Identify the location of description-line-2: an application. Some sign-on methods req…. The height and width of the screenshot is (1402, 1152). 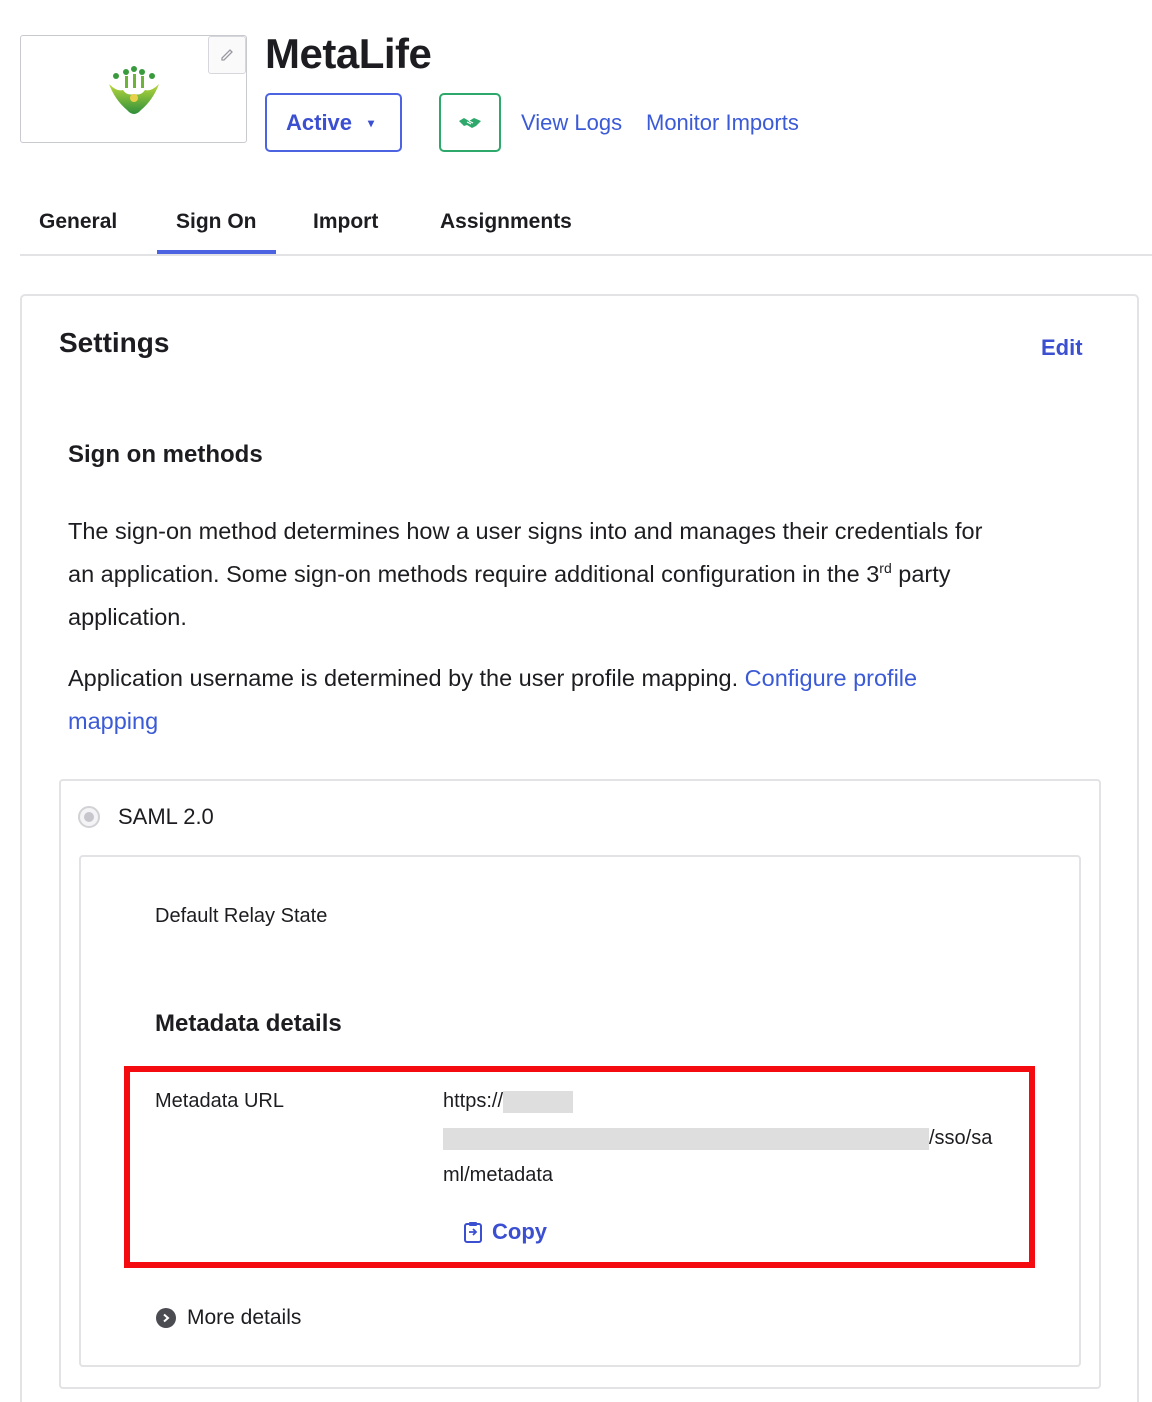
(509, 573).